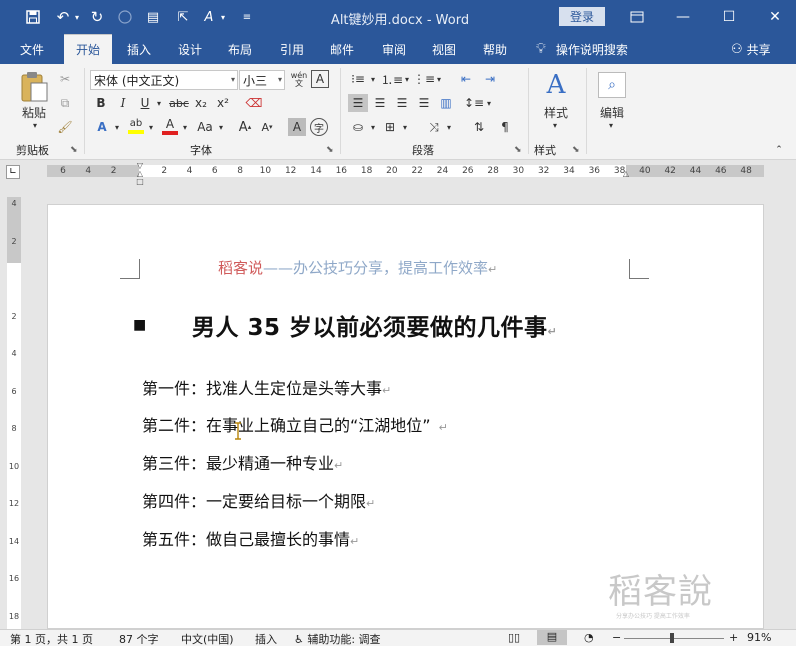  I want to click on language-indicator: 中文(中国), so click(207, 638).